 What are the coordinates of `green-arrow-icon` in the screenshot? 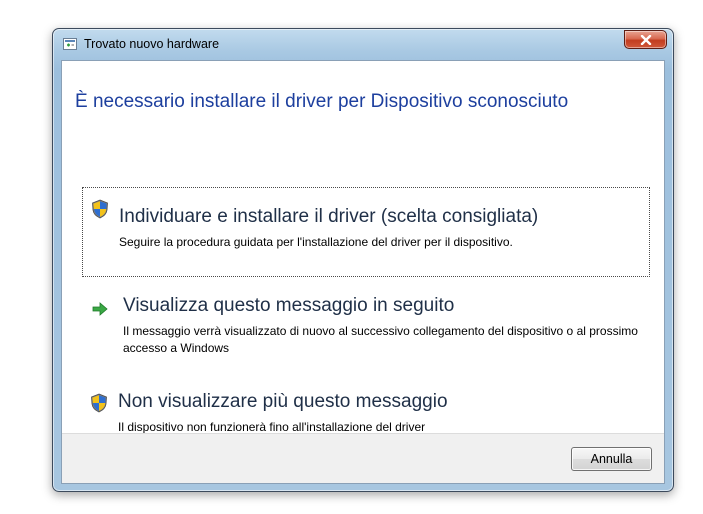 It's located at (101, 311).